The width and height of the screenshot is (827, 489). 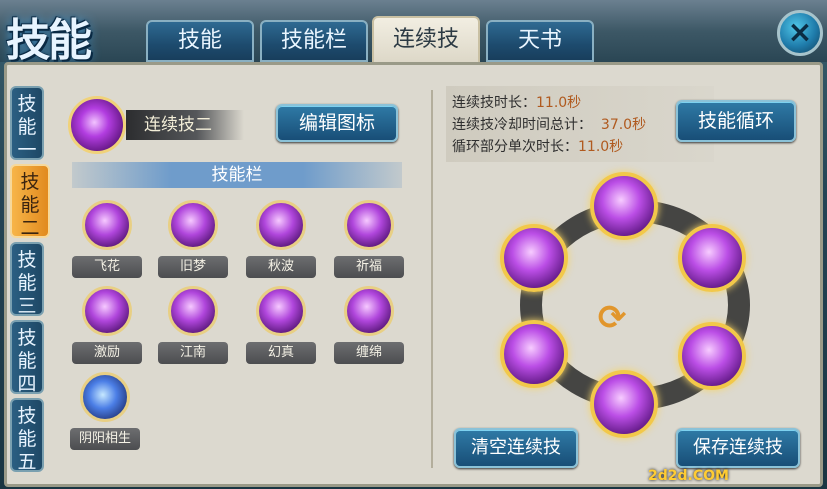 What do you see at coordinates (281, 311) in the screenshot?
I see `skill-huanzhen-icon` at bounding box center [281, 311].